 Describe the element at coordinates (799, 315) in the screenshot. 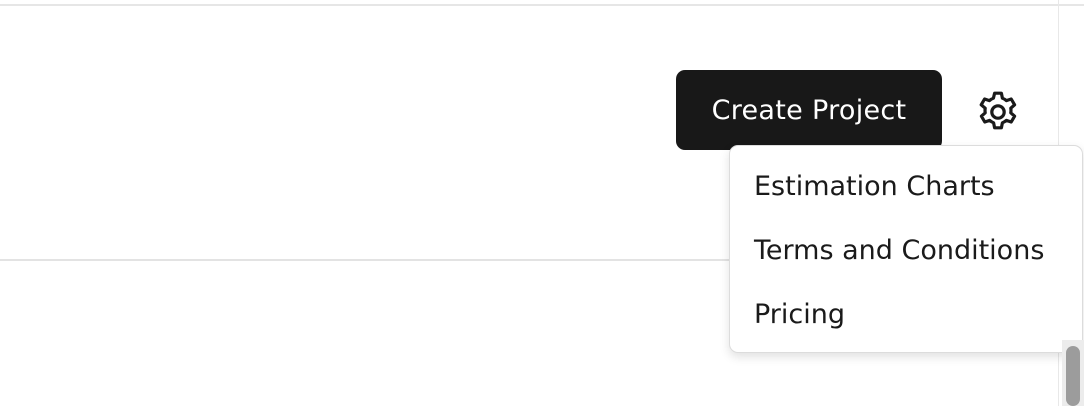

I see `menu-item-pricing: Pricing` at that location.